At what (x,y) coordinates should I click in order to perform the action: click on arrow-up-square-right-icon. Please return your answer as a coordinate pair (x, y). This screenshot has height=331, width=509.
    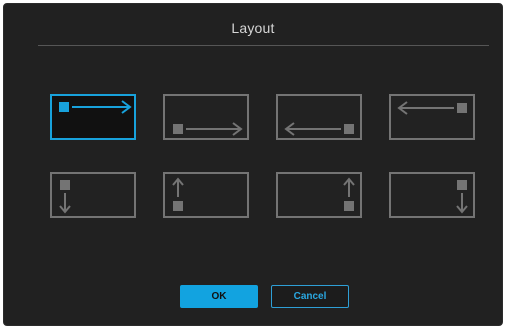
    Looking at the image, I should click on (349, 194).